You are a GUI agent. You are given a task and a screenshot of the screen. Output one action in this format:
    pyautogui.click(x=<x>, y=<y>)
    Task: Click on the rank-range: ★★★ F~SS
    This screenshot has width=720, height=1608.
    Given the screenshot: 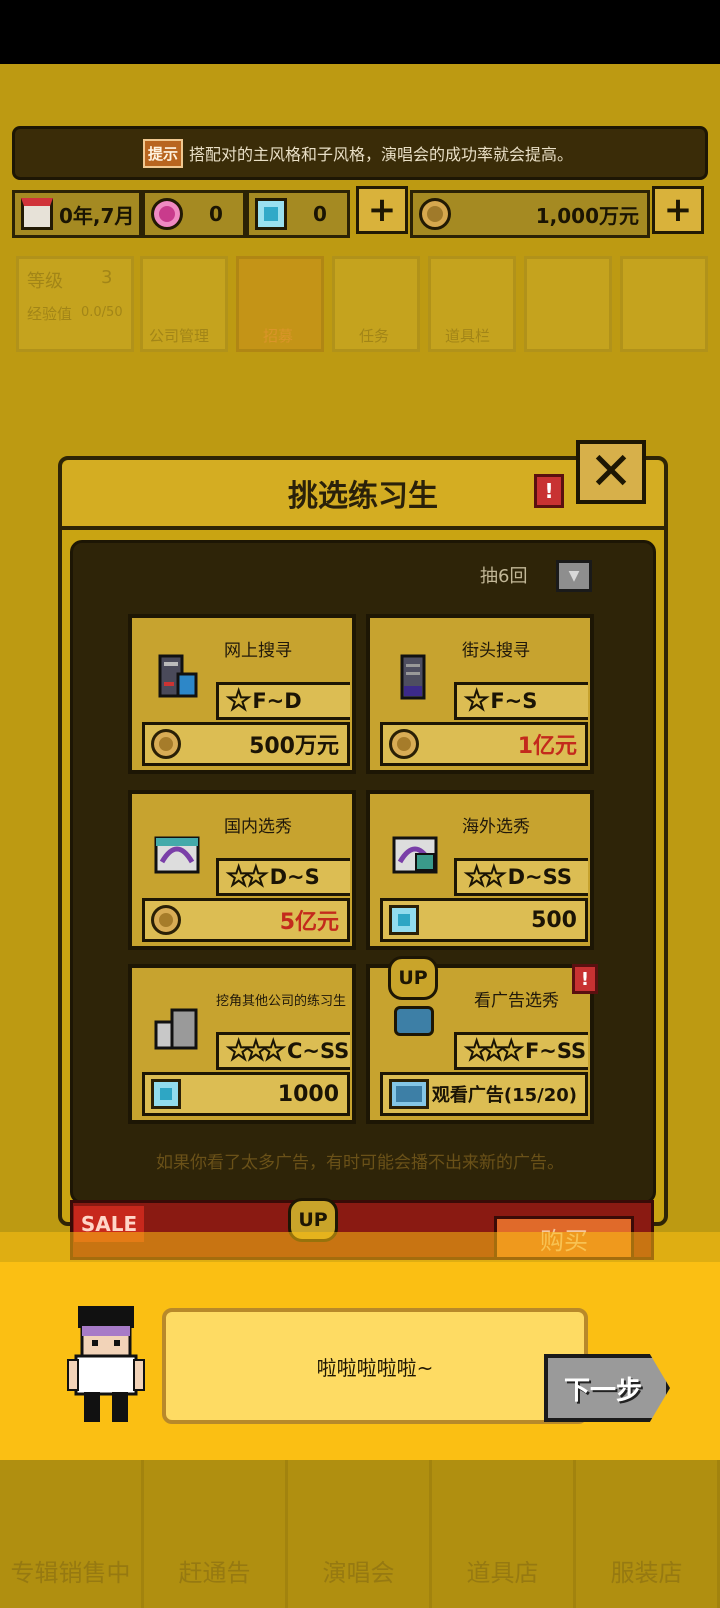 What is the action you would take?
    pyautogui.click(x=521, y=1051)
    